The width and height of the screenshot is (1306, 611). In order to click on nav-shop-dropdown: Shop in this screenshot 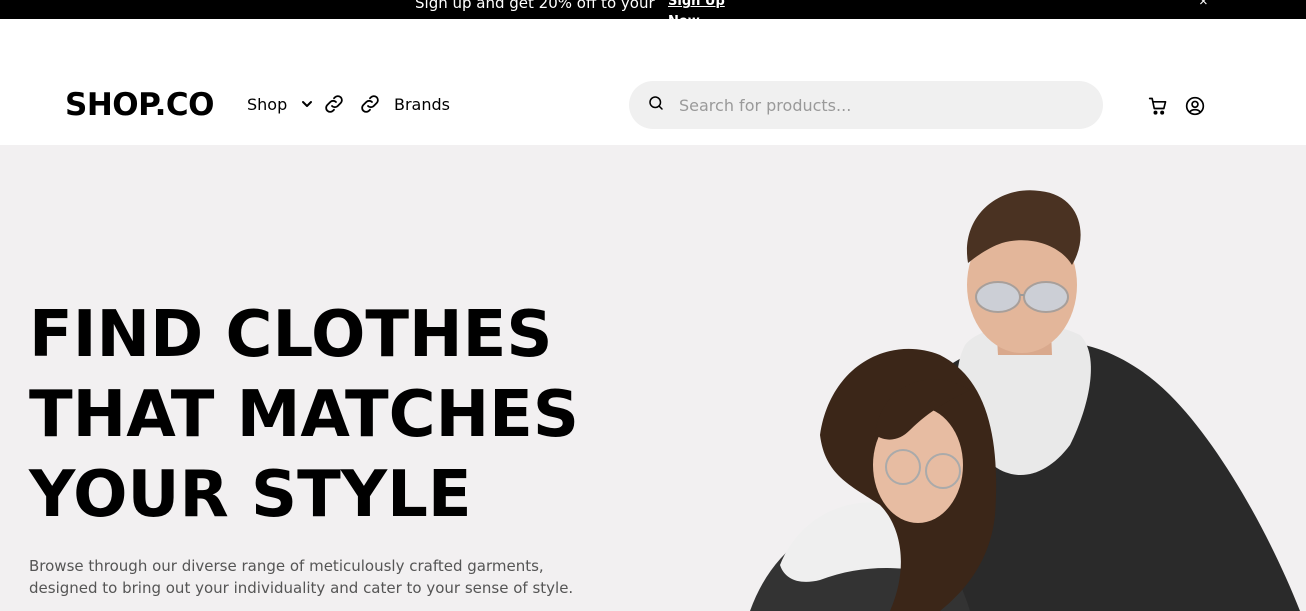, I will do `click(280, 104)`.